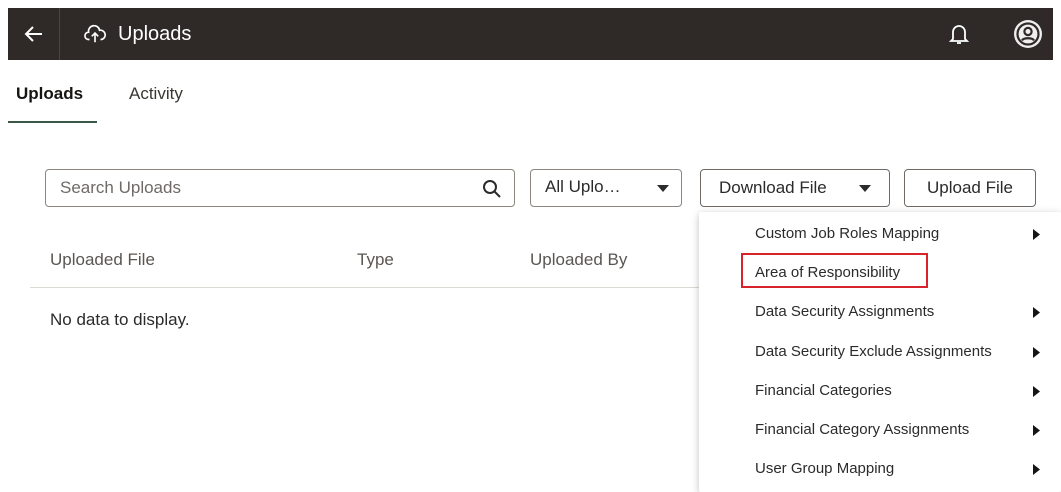 This screenshot has width=1061, height=492. I want to click on column-header-uploaded-by: Uploaded By, so click(578, 260).